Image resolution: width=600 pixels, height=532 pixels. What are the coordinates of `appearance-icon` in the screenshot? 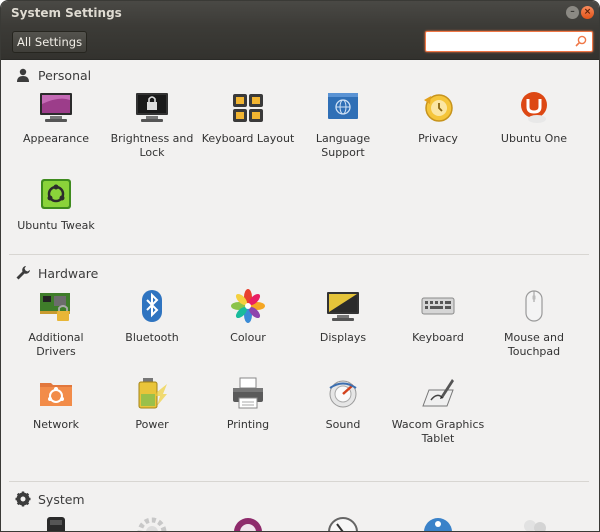 It's located at (56, 107).